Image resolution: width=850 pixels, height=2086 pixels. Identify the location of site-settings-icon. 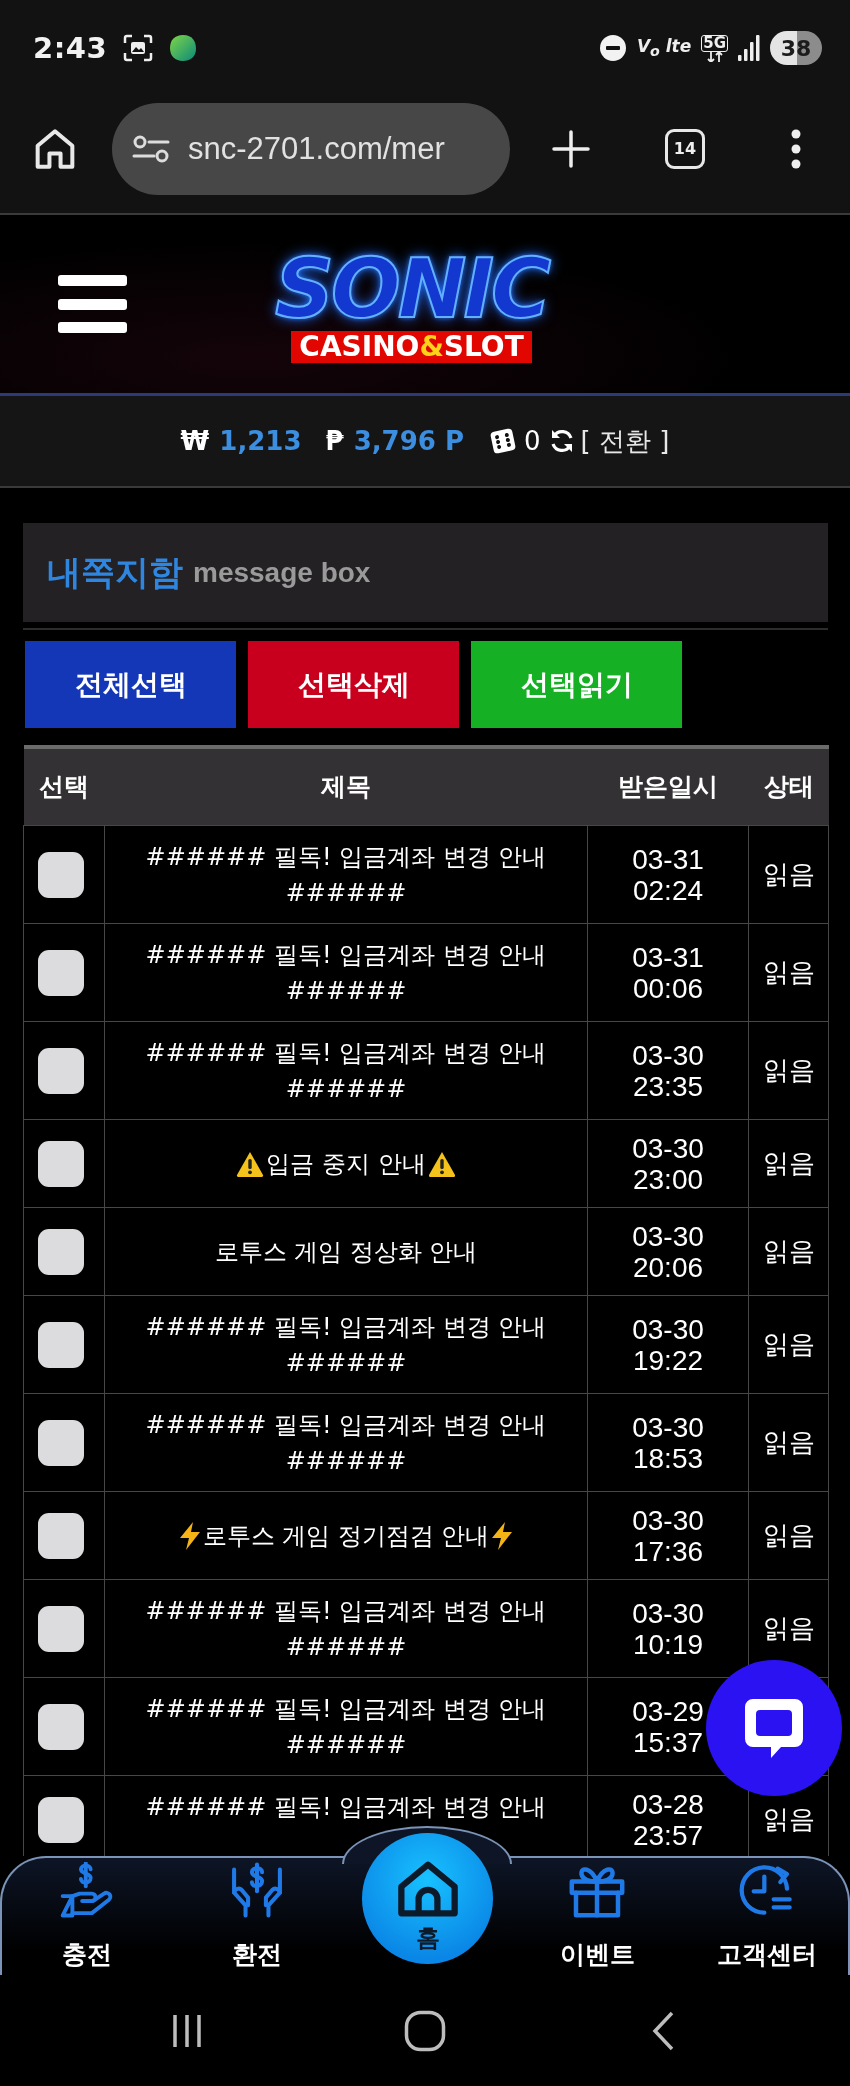
(151, 148).